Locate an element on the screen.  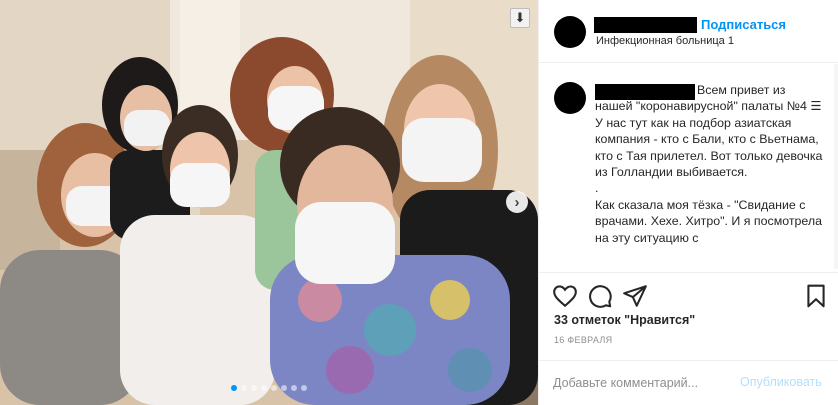
post-date: 16 ФЕВРАЛЯ is located at coordinates (583, 340).